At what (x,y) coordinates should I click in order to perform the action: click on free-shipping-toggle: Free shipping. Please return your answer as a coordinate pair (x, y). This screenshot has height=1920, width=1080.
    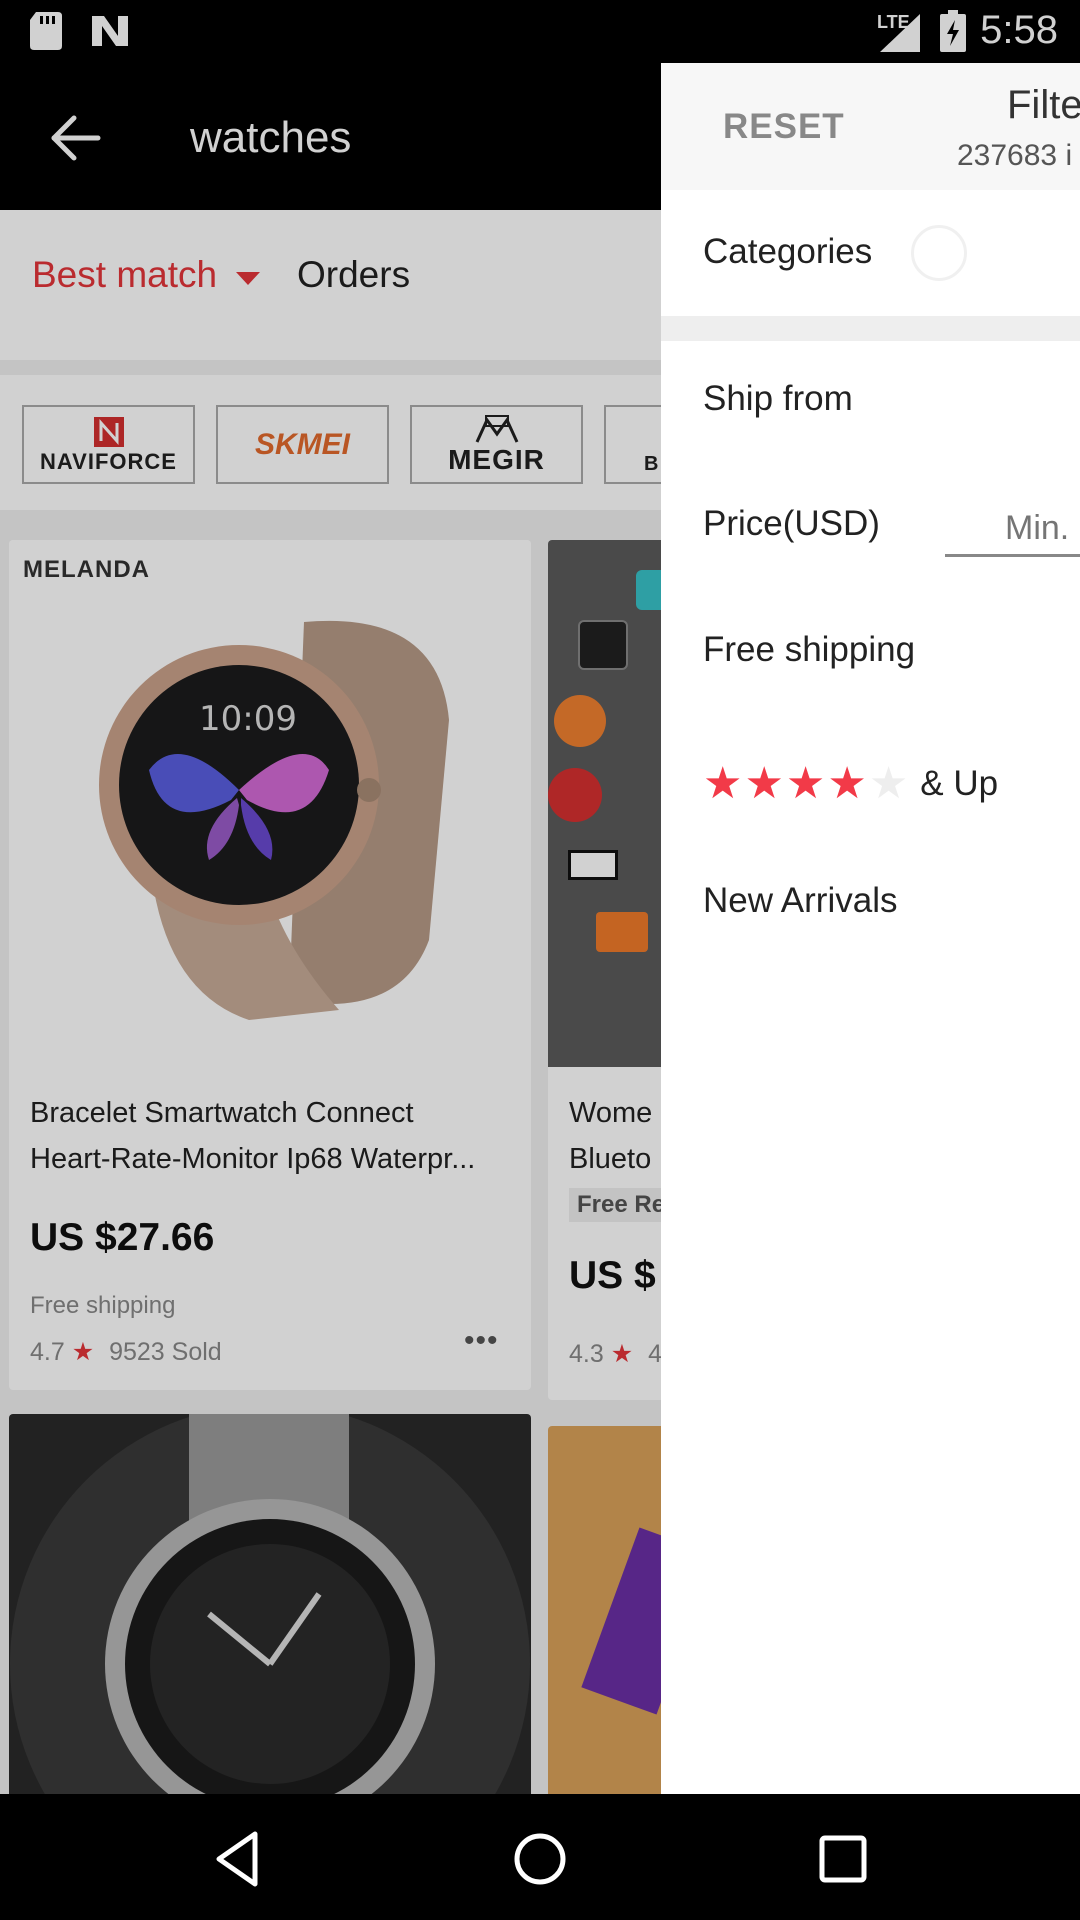
    Looking at the image, I should click on (809, 650).